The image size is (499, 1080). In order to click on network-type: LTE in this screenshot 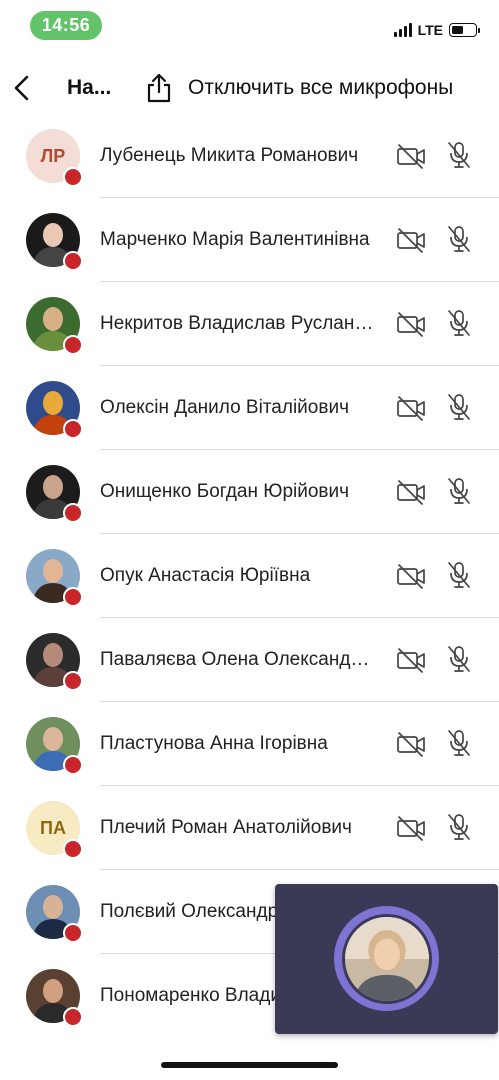, I will do `click(430, 30)`.